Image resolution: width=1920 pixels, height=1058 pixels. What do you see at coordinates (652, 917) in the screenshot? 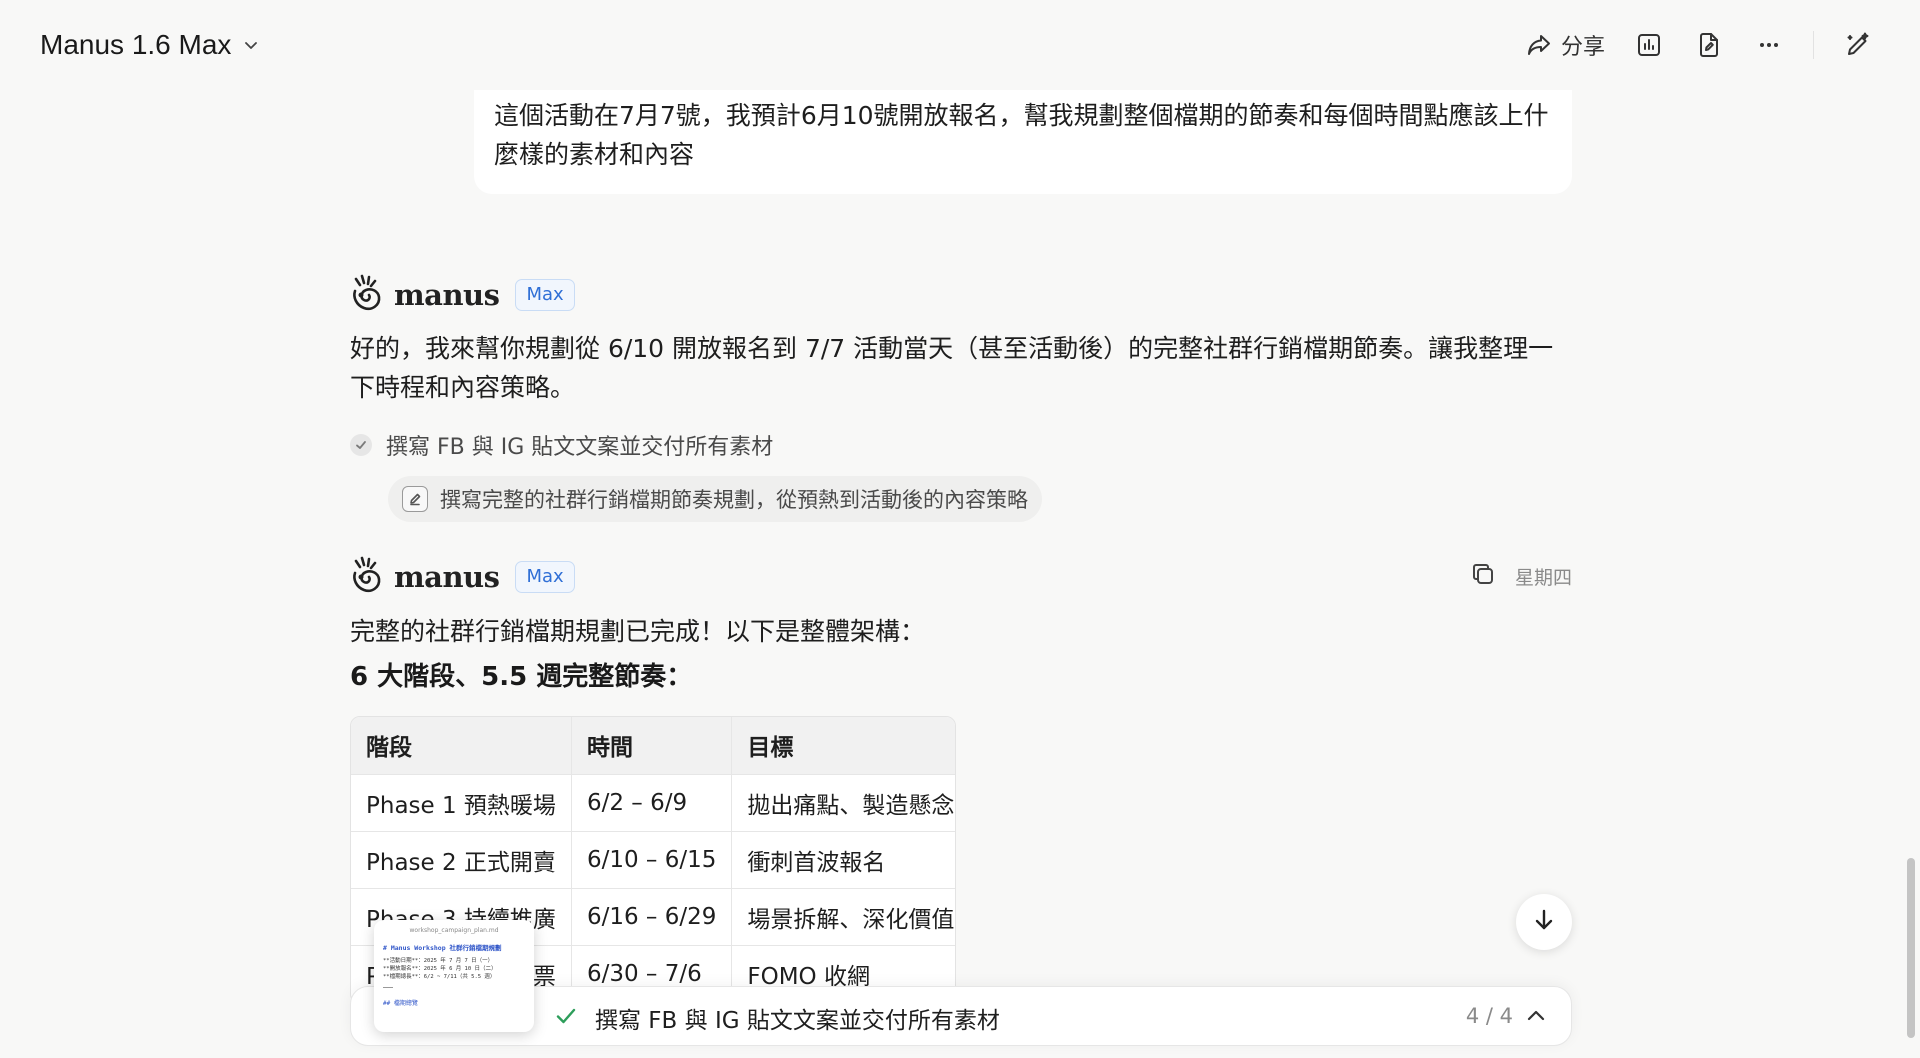
I see `cell-time: 6/16 – 6/29` at bounding box center [652, 917].